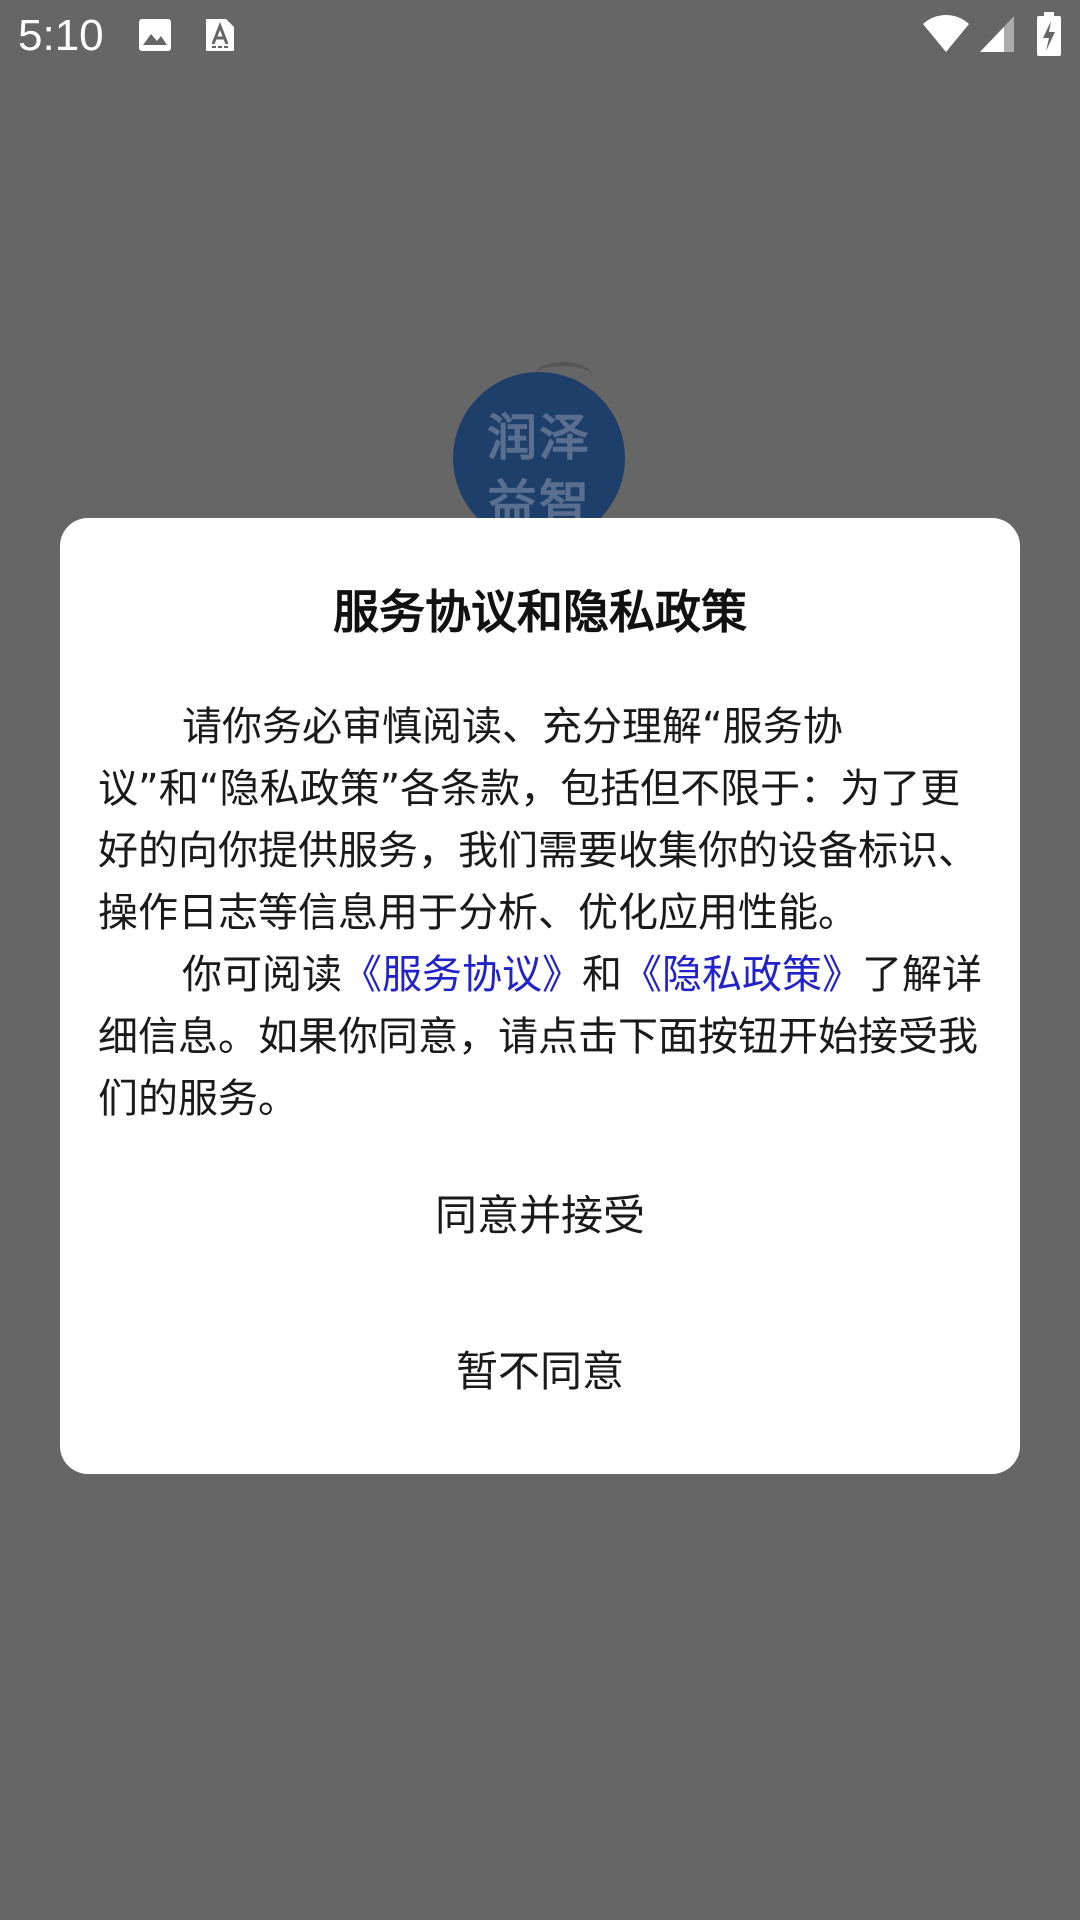 Image resolution: width=1080 pixels, height=1920 pixels. I want to click on paragraph-2-prefix: 你可阅读, so click(262, 975).